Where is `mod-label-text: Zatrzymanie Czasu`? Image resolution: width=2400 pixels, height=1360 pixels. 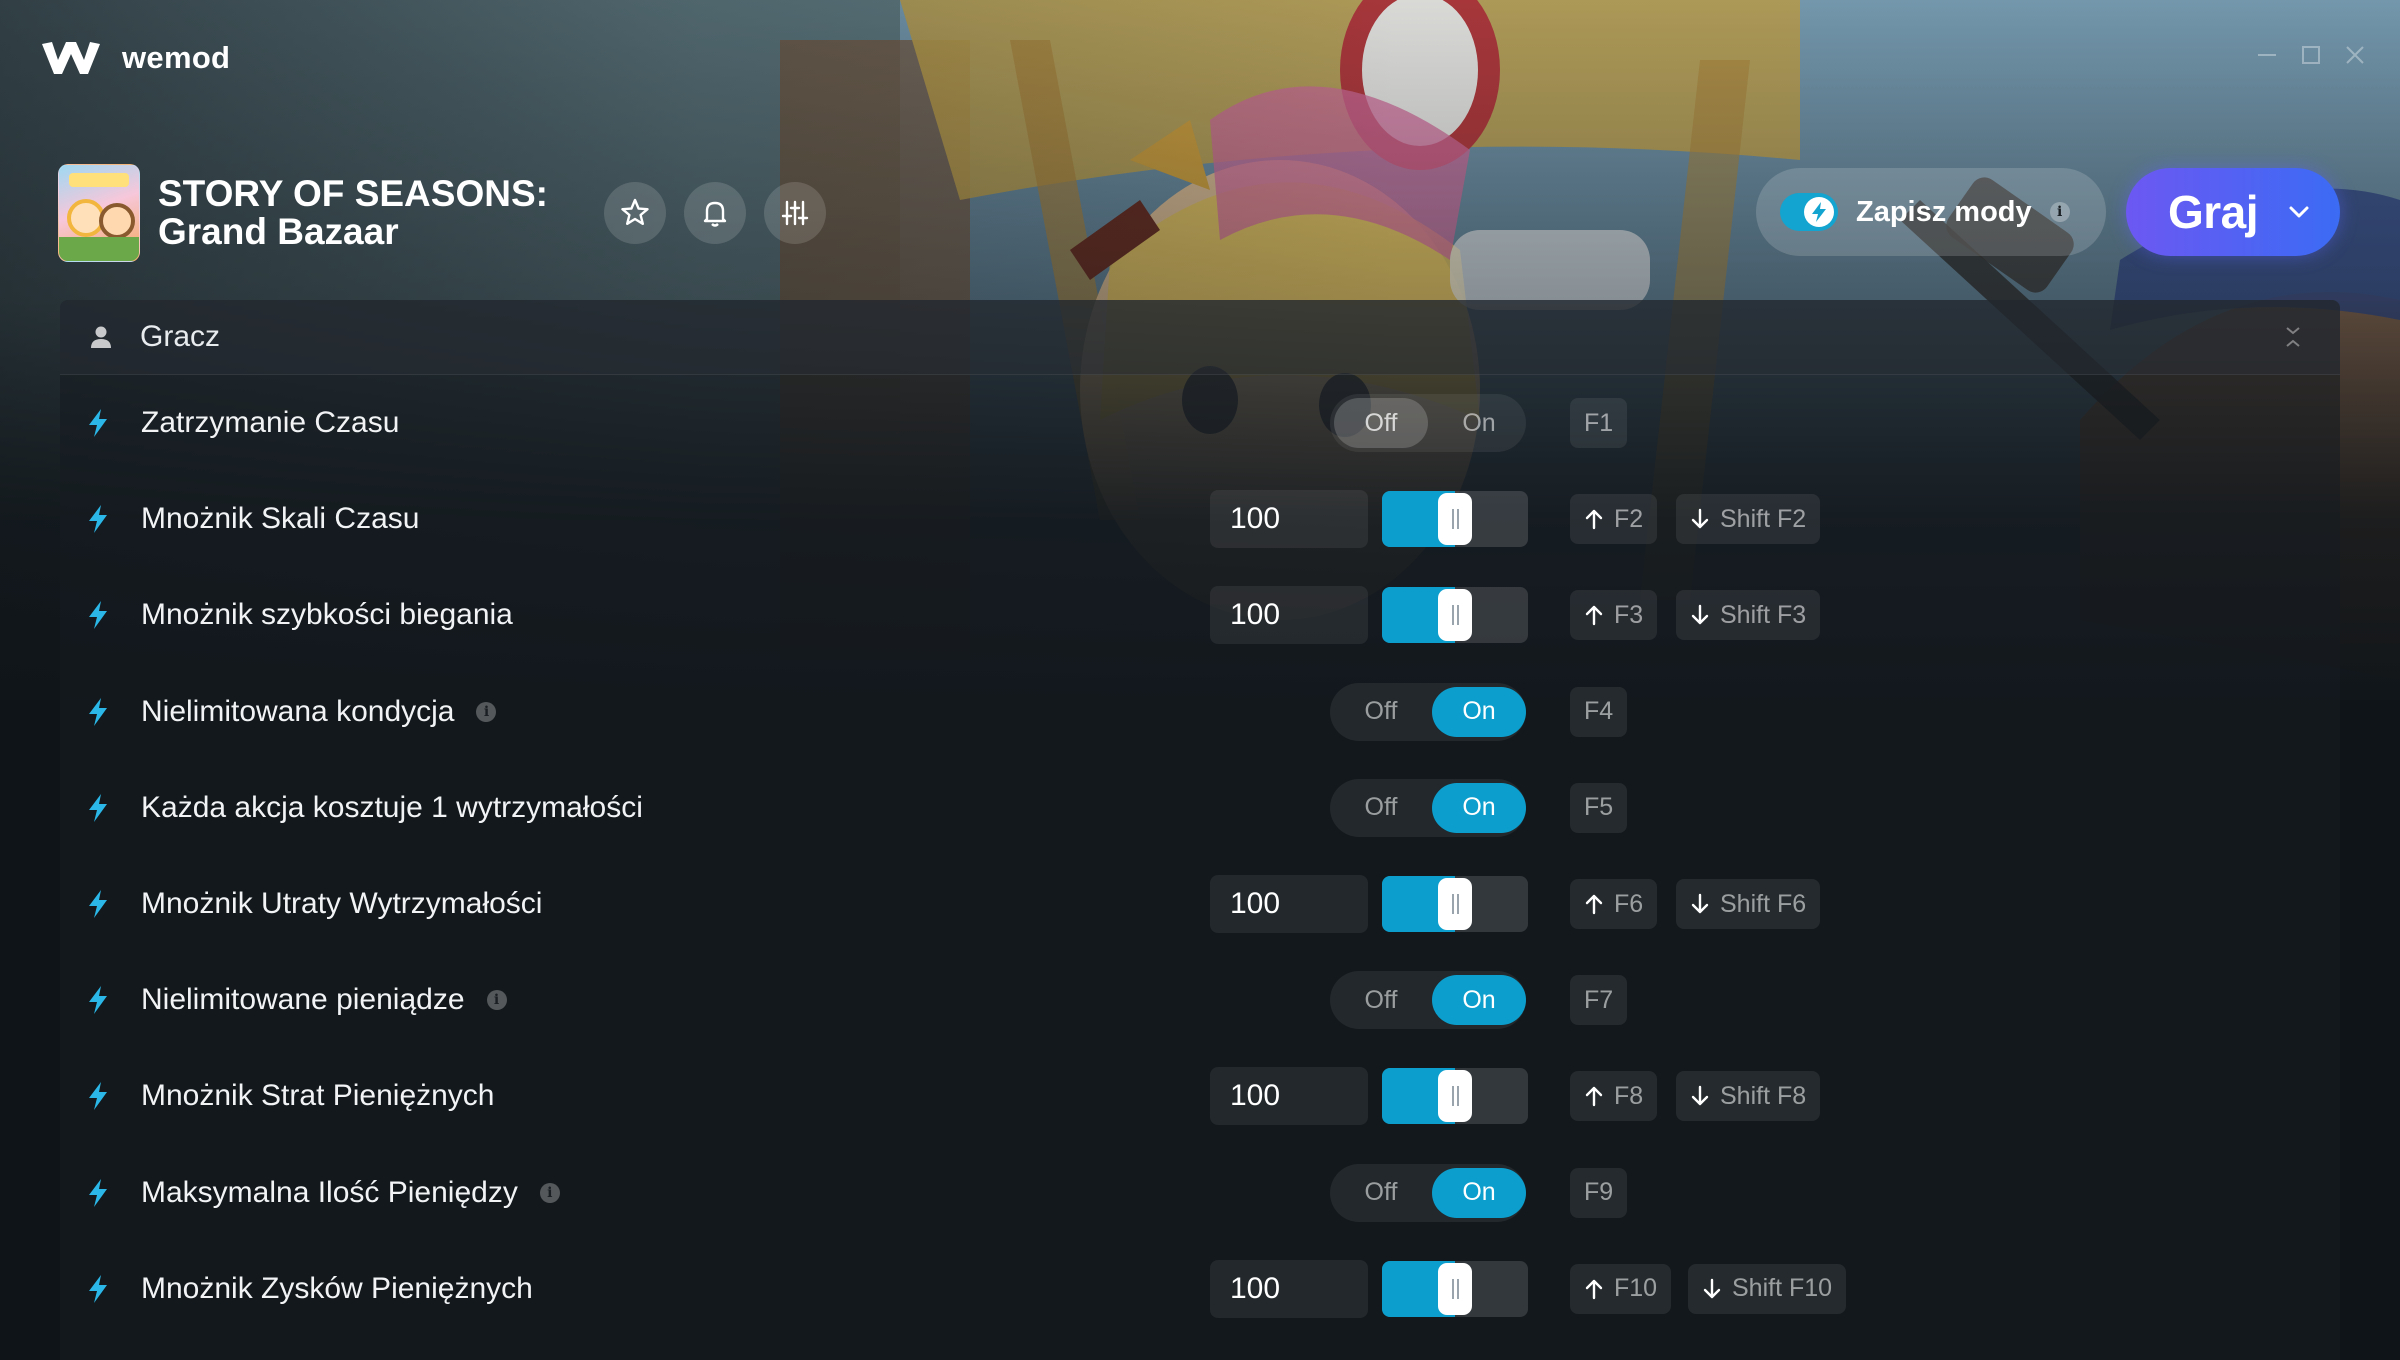
mod-label-text: Zatrzymanie Czasu is located at coordinates (270, 423).